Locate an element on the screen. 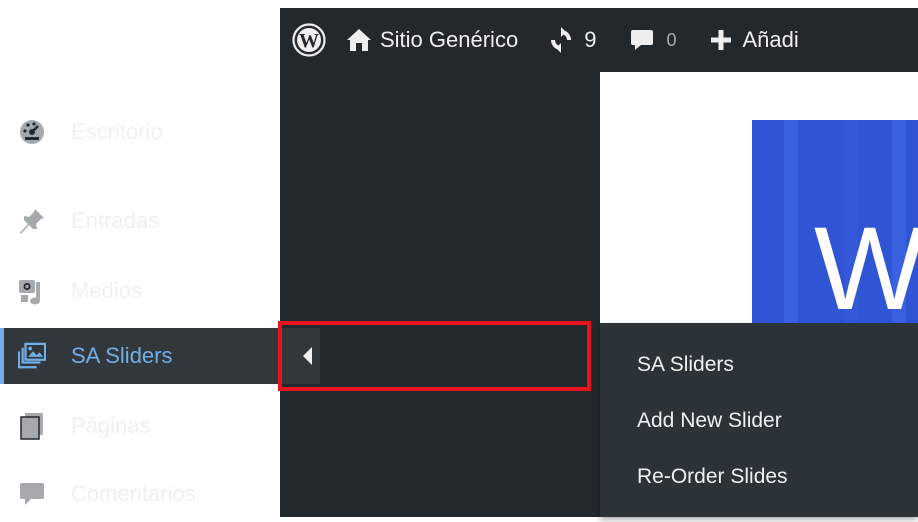 This screenshot has height=522, width=918. new-content-link: Añadi is located at coordinates (754, 40).